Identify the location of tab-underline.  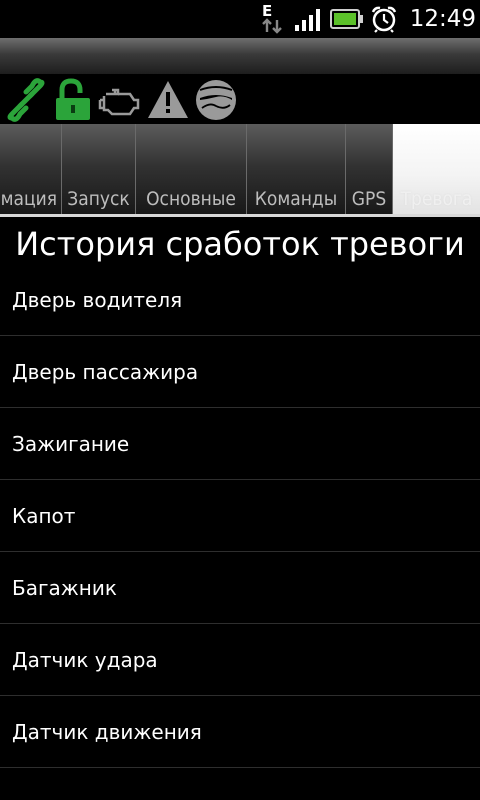
(240, 215).